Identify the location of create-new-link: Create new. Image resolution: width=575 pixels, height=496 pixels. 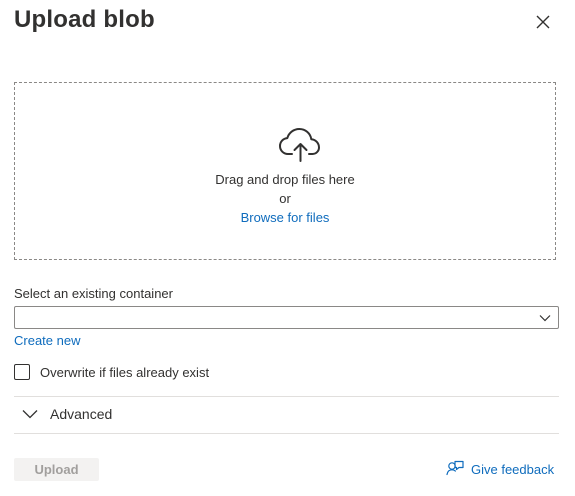
(47, 340).